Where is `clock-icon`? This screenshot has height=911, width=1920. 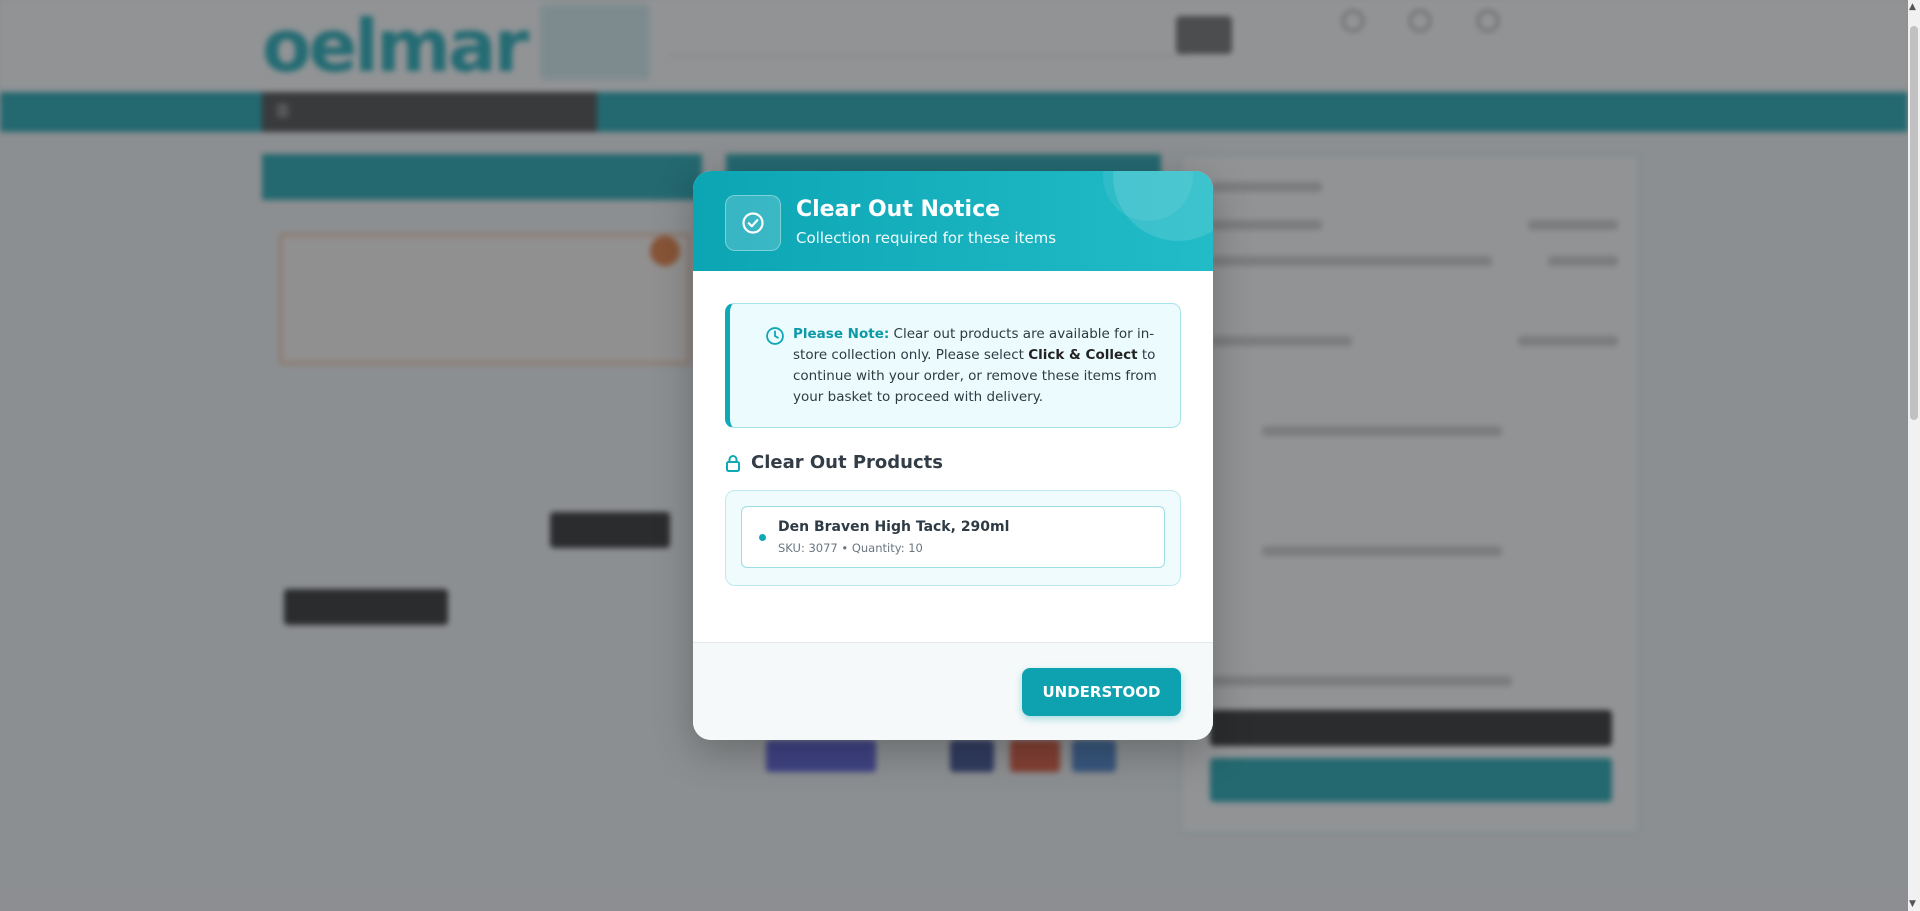
clock-icon is located at coordinates (775, 339).